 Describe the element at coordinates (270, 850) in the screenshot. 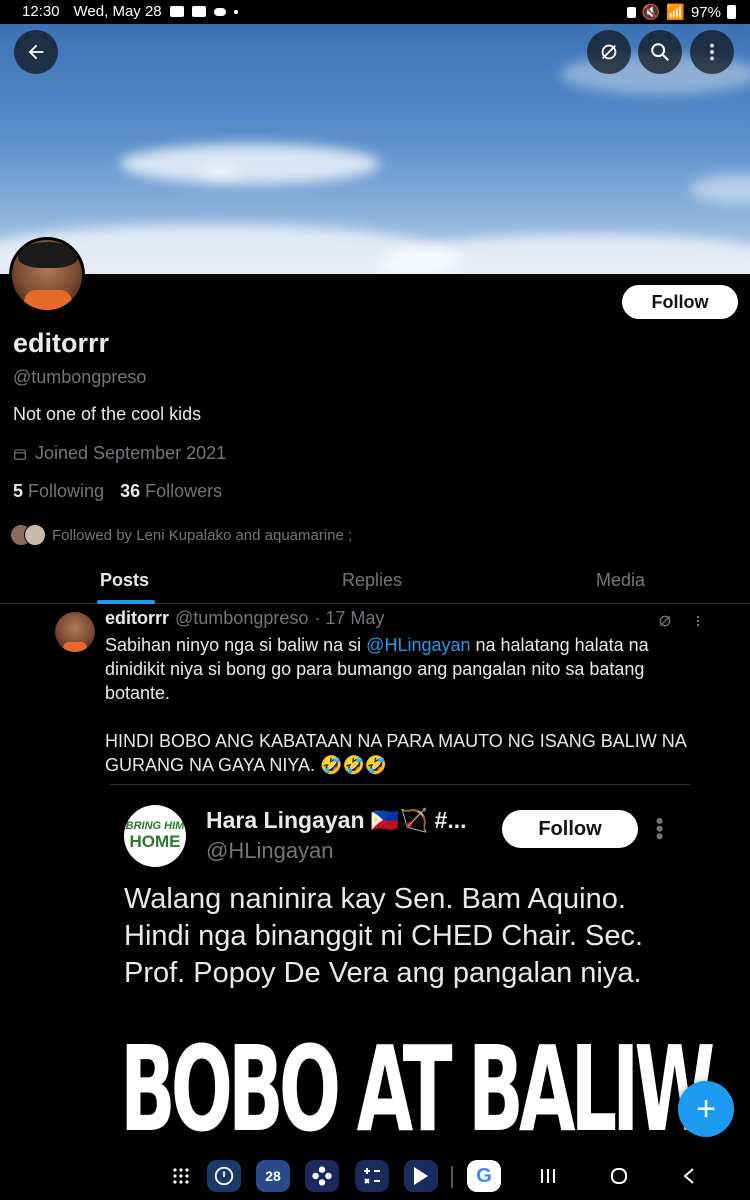

I see `embedded-handle: @HLingayan` at that location.